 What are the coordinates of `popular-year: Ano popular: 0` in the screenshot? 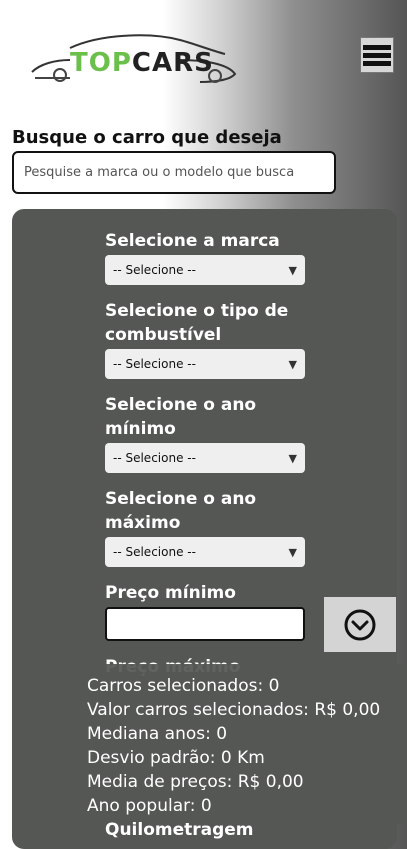 It's located at (149, 806).